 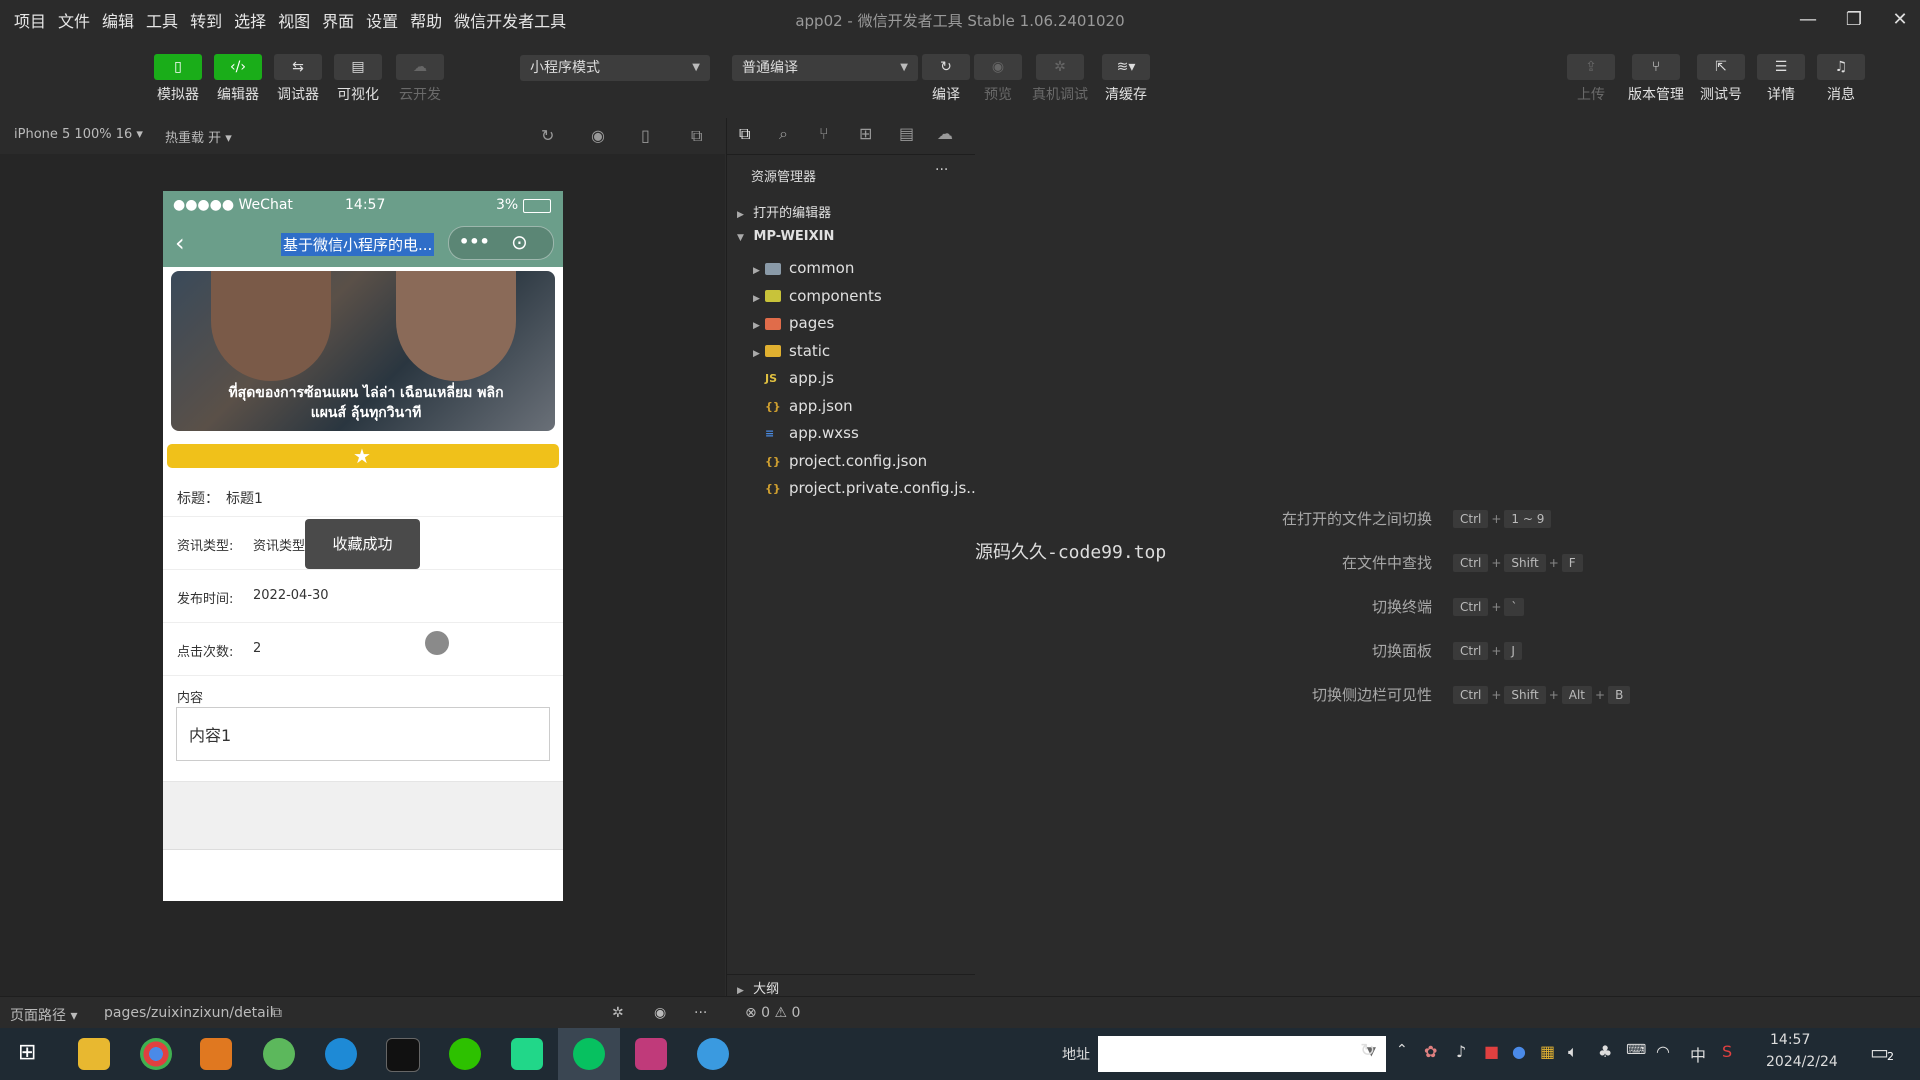 I want to click on outline-section: ▶ 大纲, so click(x=851, y=985).